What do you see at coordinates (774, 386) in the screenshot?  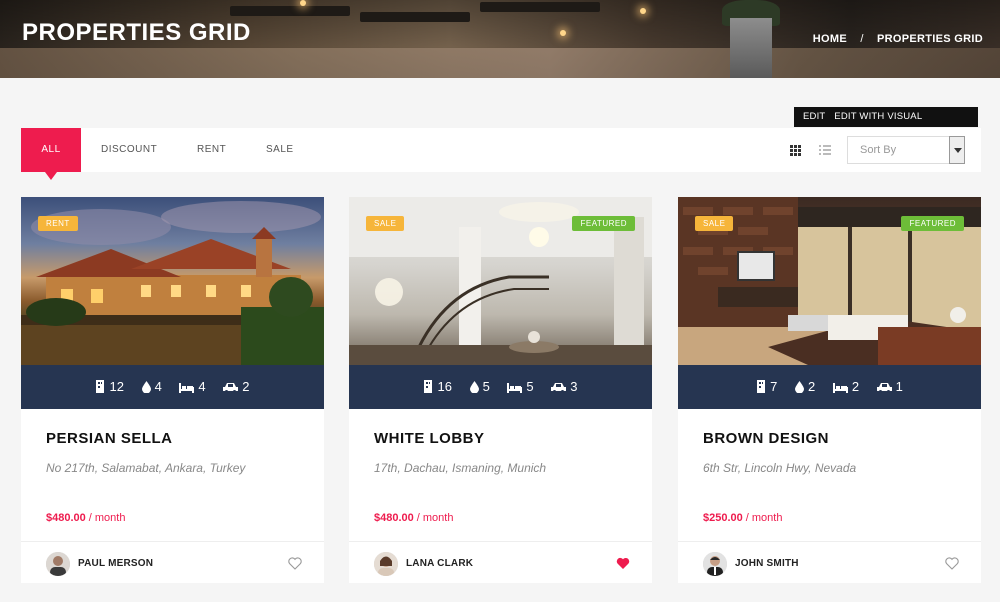 I see `rooms-count: 7` at bounding box center [774, 386].